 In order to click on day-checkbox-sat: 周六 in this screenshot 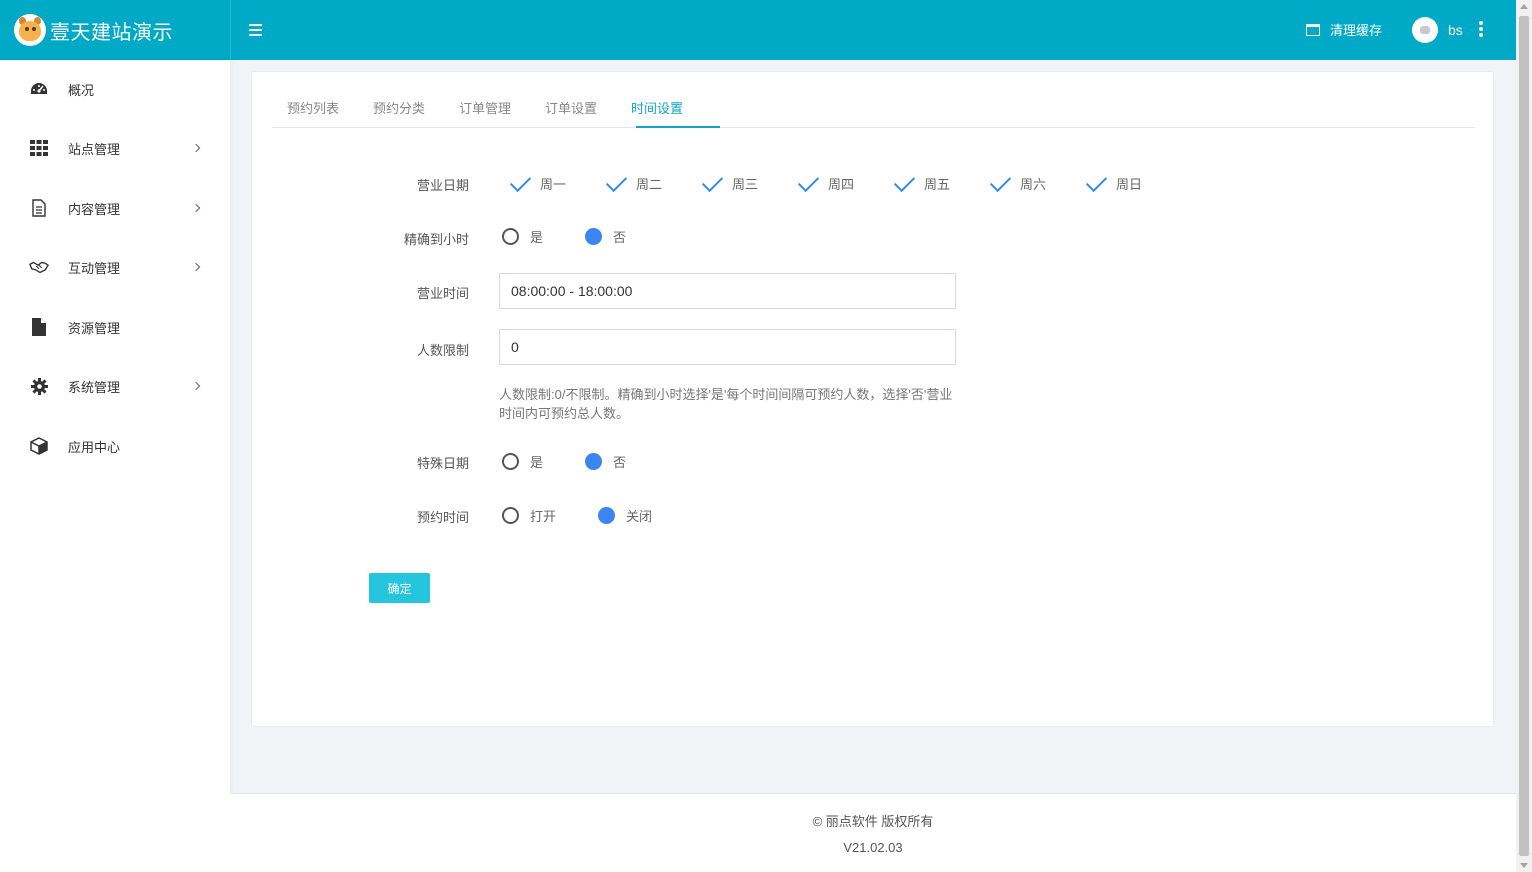, I will do `click(1017, 183)`.